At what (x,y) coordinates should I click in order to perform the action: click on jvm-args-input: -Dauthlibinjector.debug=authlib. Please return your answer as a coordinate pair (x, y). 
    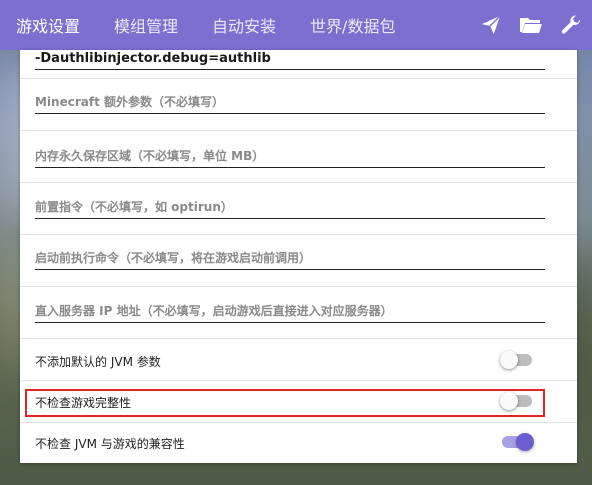
    Looking at the image, I should click on (290, 60).